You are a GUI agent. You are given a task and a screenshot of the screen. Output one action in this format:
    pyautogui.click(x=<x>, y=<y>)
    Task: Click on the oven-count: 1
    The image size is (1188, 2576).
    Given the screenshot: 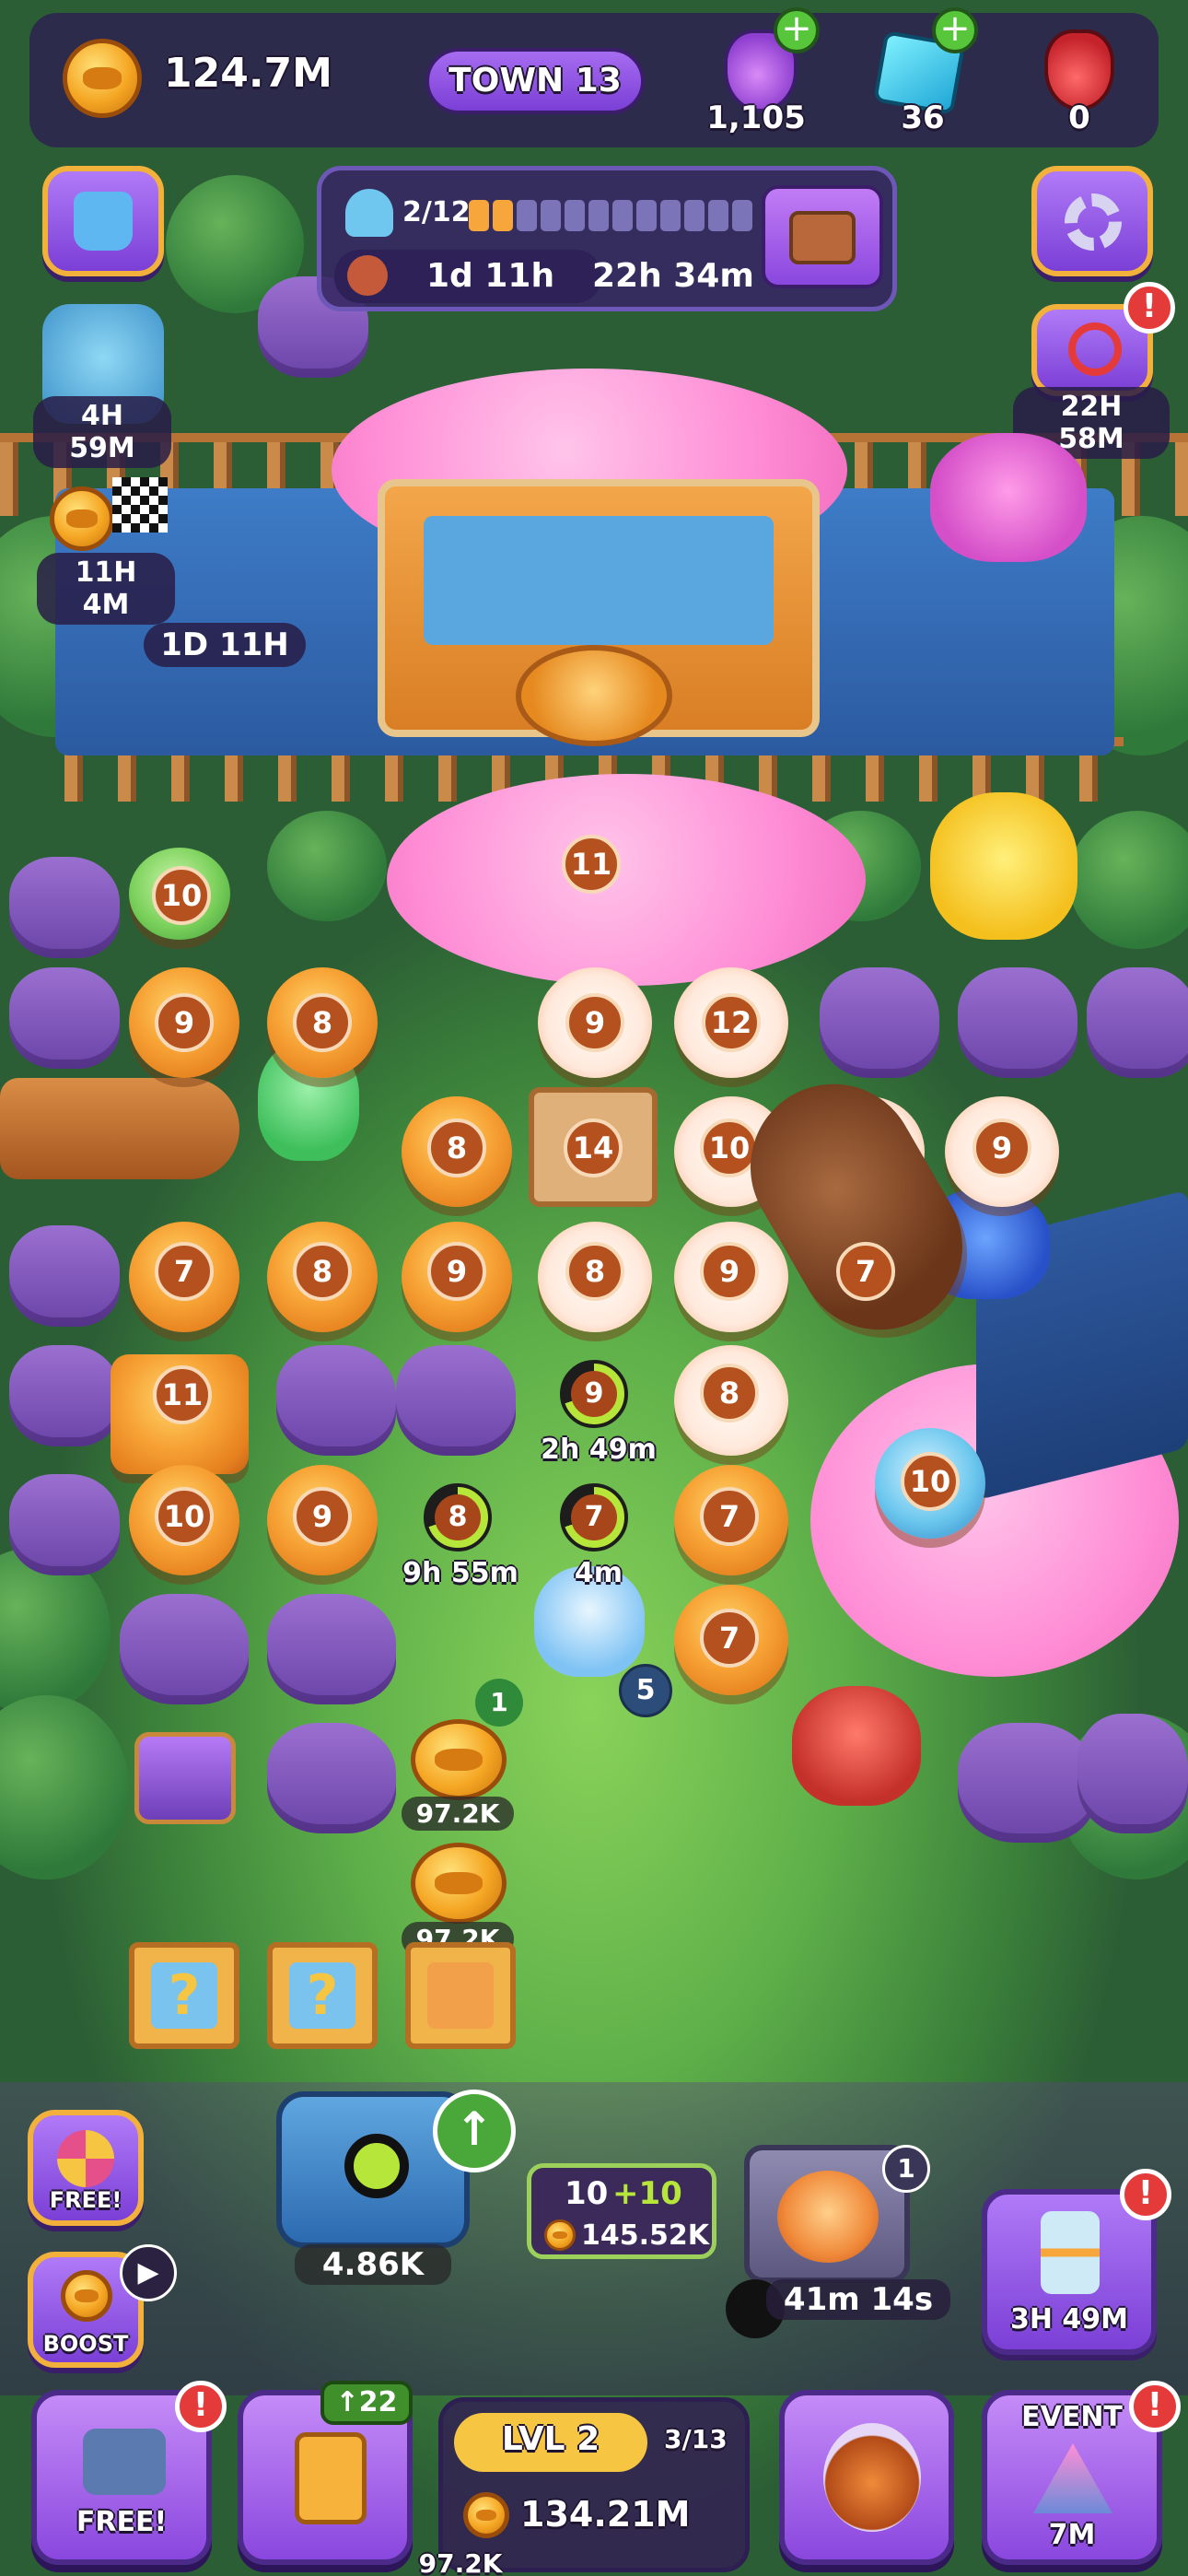 What is the action you would take?
    pyautogui.click(x=906, y=2169)
    